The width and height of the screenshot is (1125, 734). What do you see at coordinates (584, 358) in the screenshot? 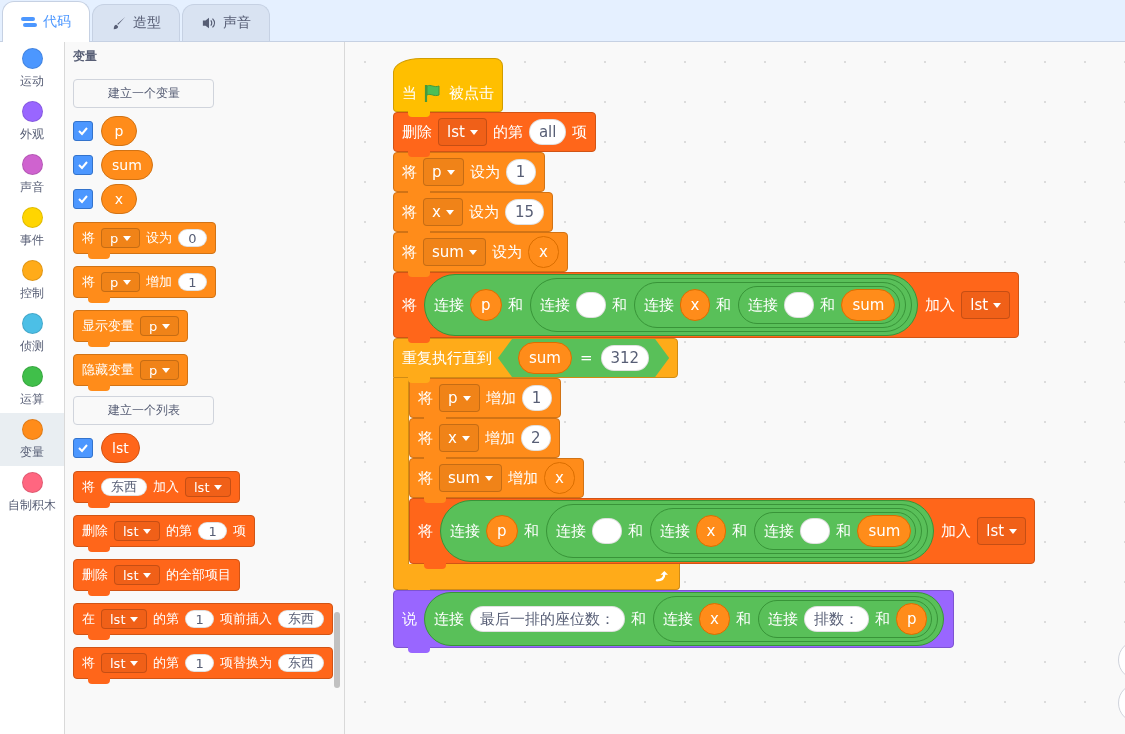
I see `compare-block: sum = 312` at bounding box center [584, 358].